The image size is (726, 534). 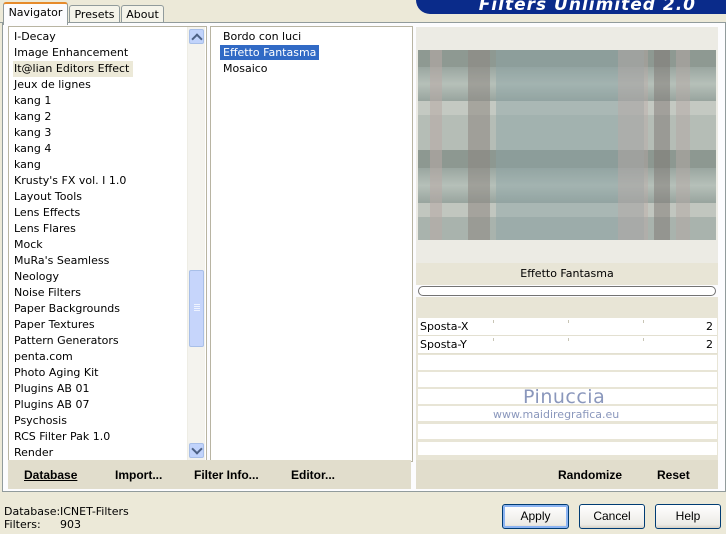 I want to click on category-item: Lens Effects, so click(x=47, y=213).